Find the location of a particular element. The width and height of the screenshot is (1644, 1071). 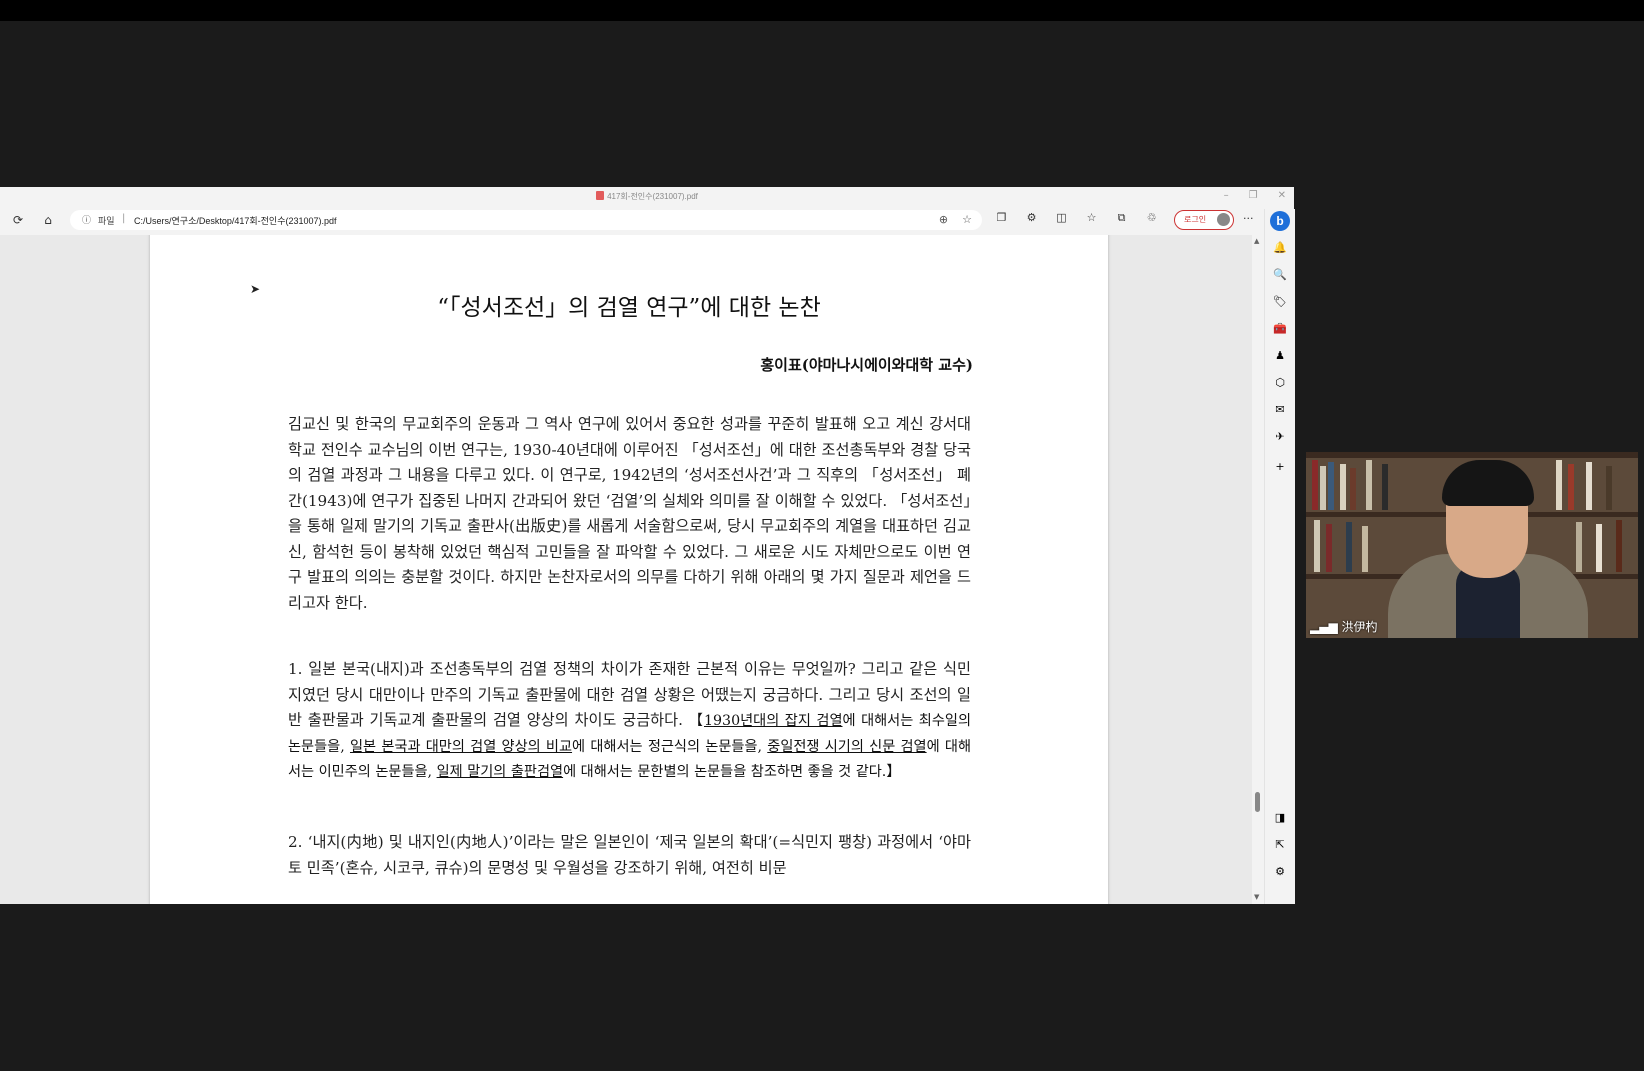

search-icon: 🔍 is located at coordinates (1280, 275).